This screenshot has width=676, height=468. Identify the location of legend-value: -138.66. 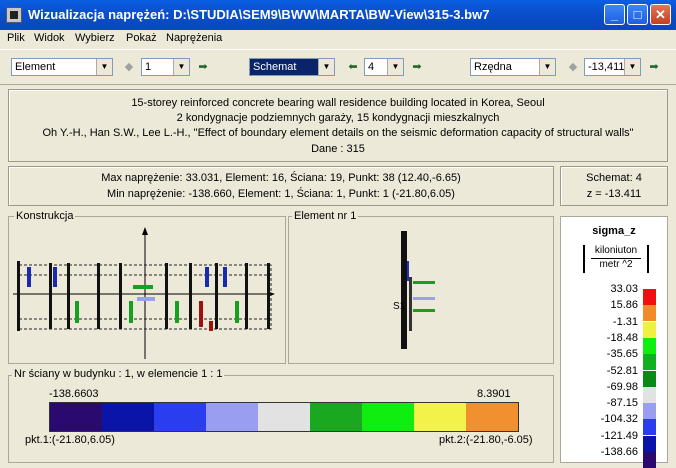
(619, 452).